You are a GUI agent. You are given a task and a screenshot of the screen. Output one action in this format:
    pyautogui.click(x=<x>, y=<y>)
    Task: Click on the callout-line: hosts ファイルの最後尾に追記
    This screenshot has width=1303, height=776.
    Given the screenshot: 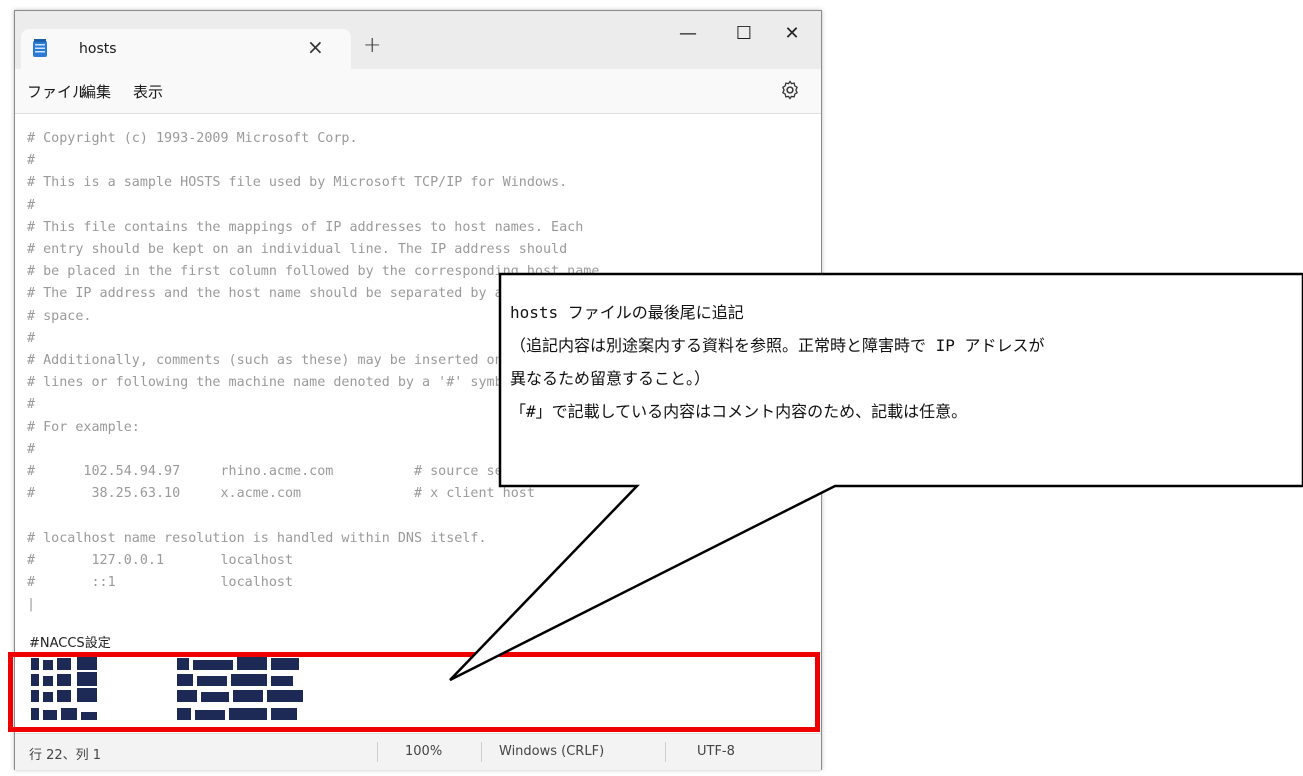 What is the action you would take?
    pyautogui.click(x=627, y=312)
    